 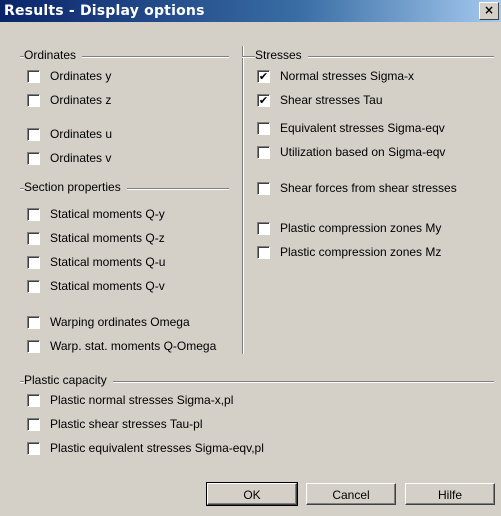 What do you see at coordinates (107, 238) in the screenshot?
I see `checkbox-label: Statical moments Q-z` at bounding box center [107, 238].